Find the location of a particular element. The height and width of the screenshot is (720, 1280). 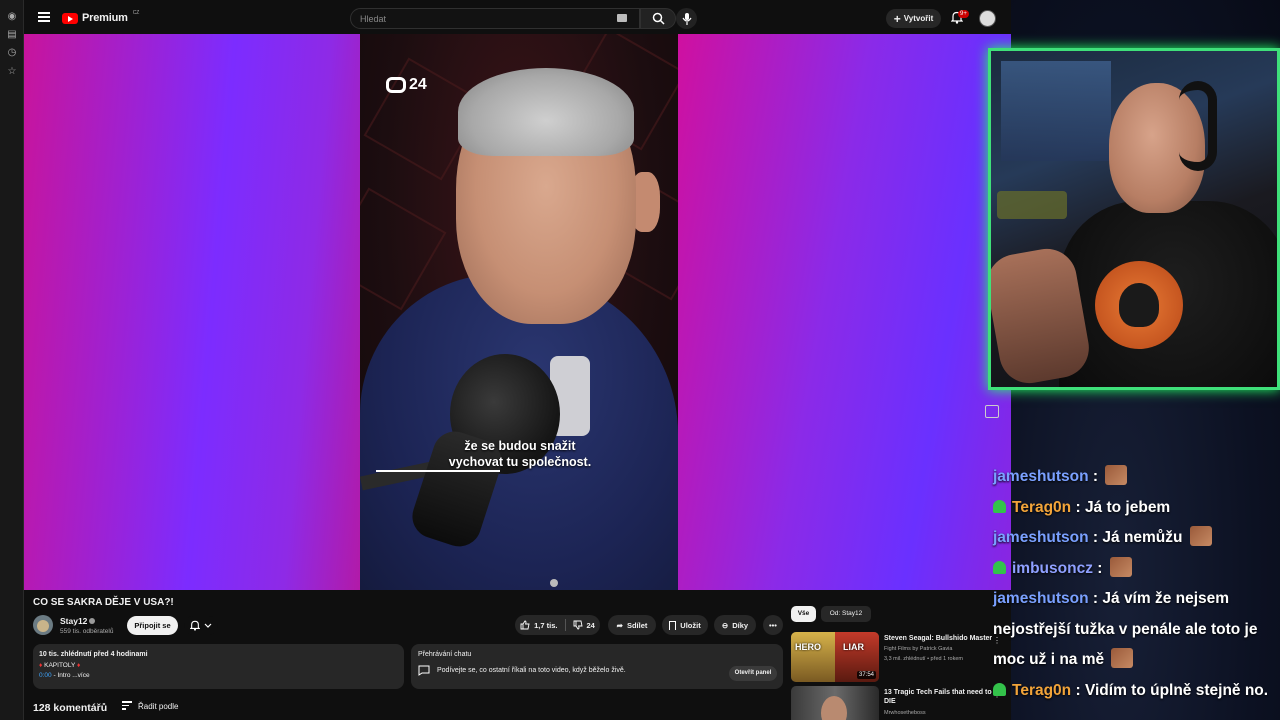

chat-icon: ◉ is located at coordinates (12, 17).